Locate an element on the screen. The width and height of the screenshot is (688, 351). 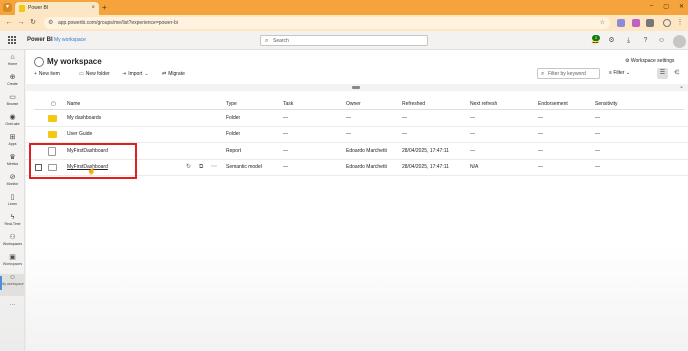
row-type: Report is located at coordinates (234, 151).